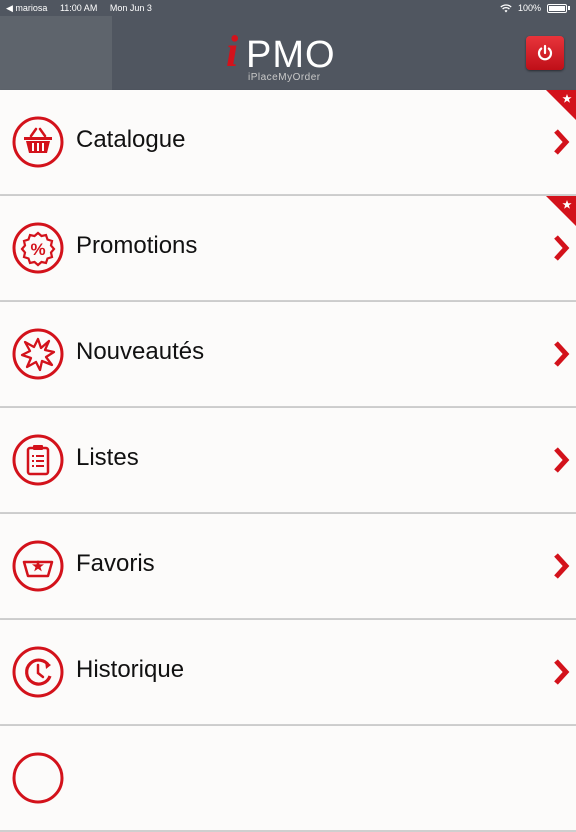  What do you see at coordinates (288, 567) in the screenshot?
I see `menu-item-favoris: Favoris` at bounding box center [288, 567].